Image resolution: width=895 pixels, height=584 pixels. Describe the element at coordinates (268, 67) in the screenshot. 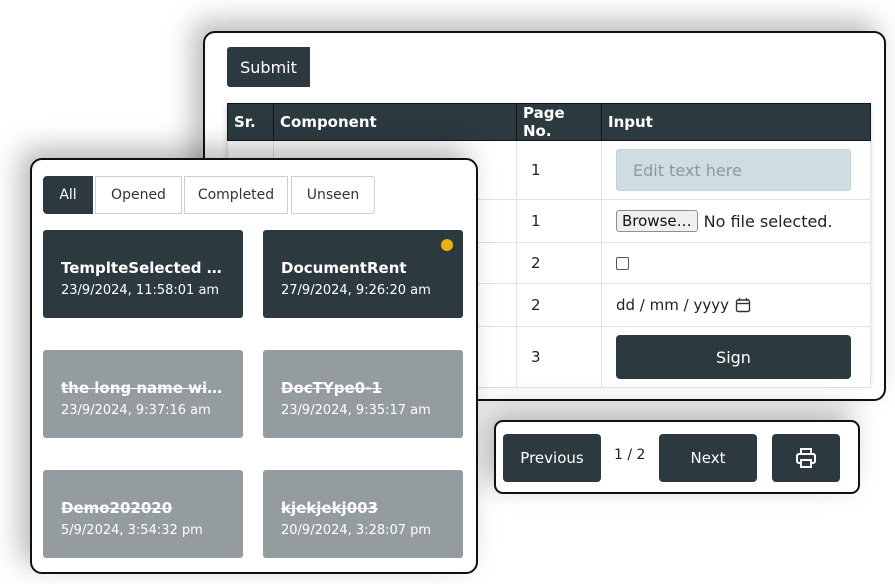

I see `submit-button: Submit` at that location.